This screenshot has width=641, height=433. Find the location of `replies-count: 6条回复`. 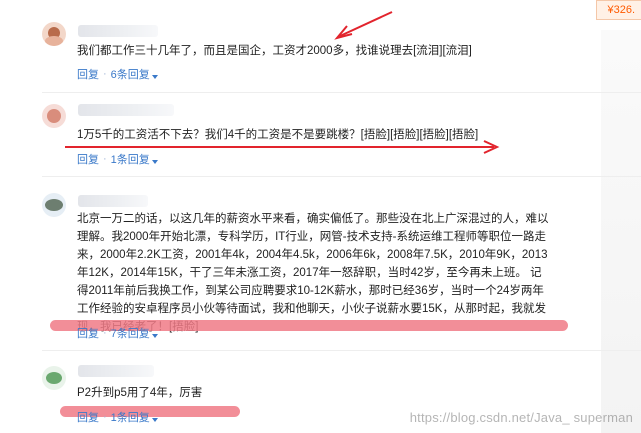

replies-count: 6条回复 is located at coordinates (130, 75).